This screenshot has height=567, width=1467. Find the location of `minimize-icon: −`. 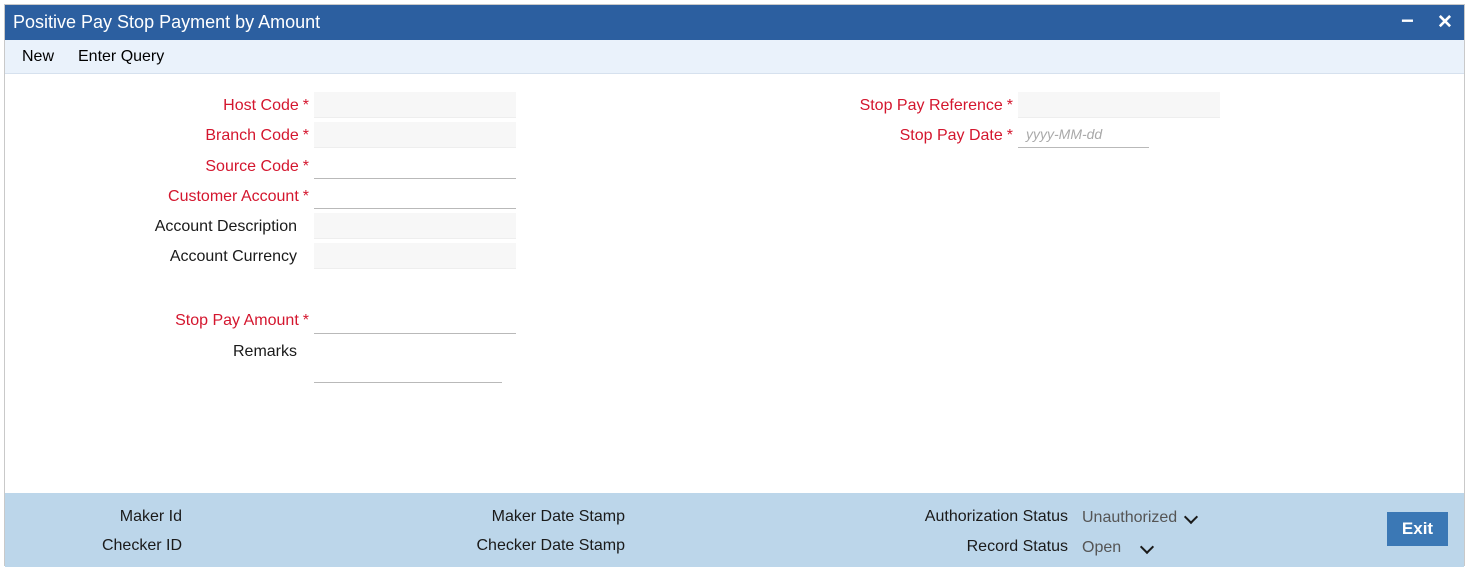

minimize-icon: − is located at coordinates (1407, 21).